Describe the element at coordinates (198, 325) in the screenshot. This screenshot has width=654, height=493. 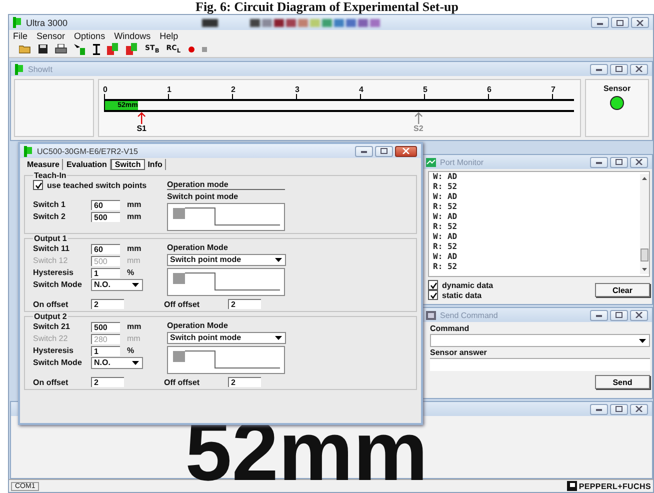
I see `mode-label: Operation Mode` at that location.